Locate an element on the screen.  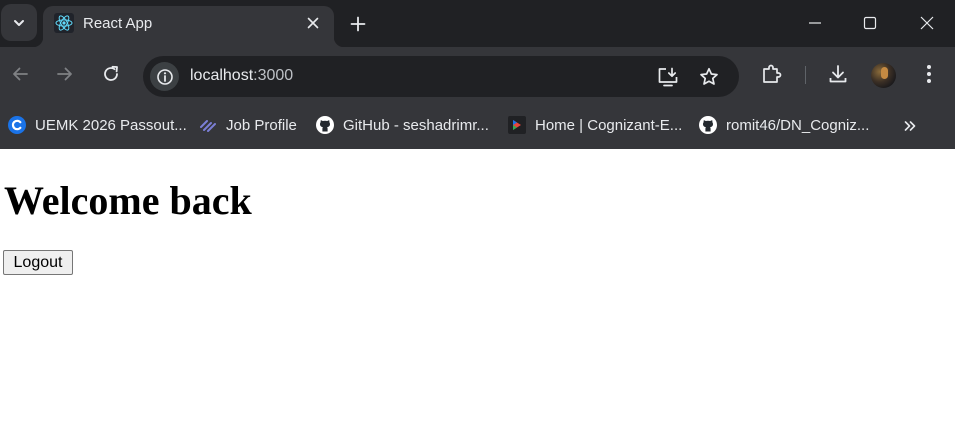
bookmark-star-button is located at coordinates (709, 77).